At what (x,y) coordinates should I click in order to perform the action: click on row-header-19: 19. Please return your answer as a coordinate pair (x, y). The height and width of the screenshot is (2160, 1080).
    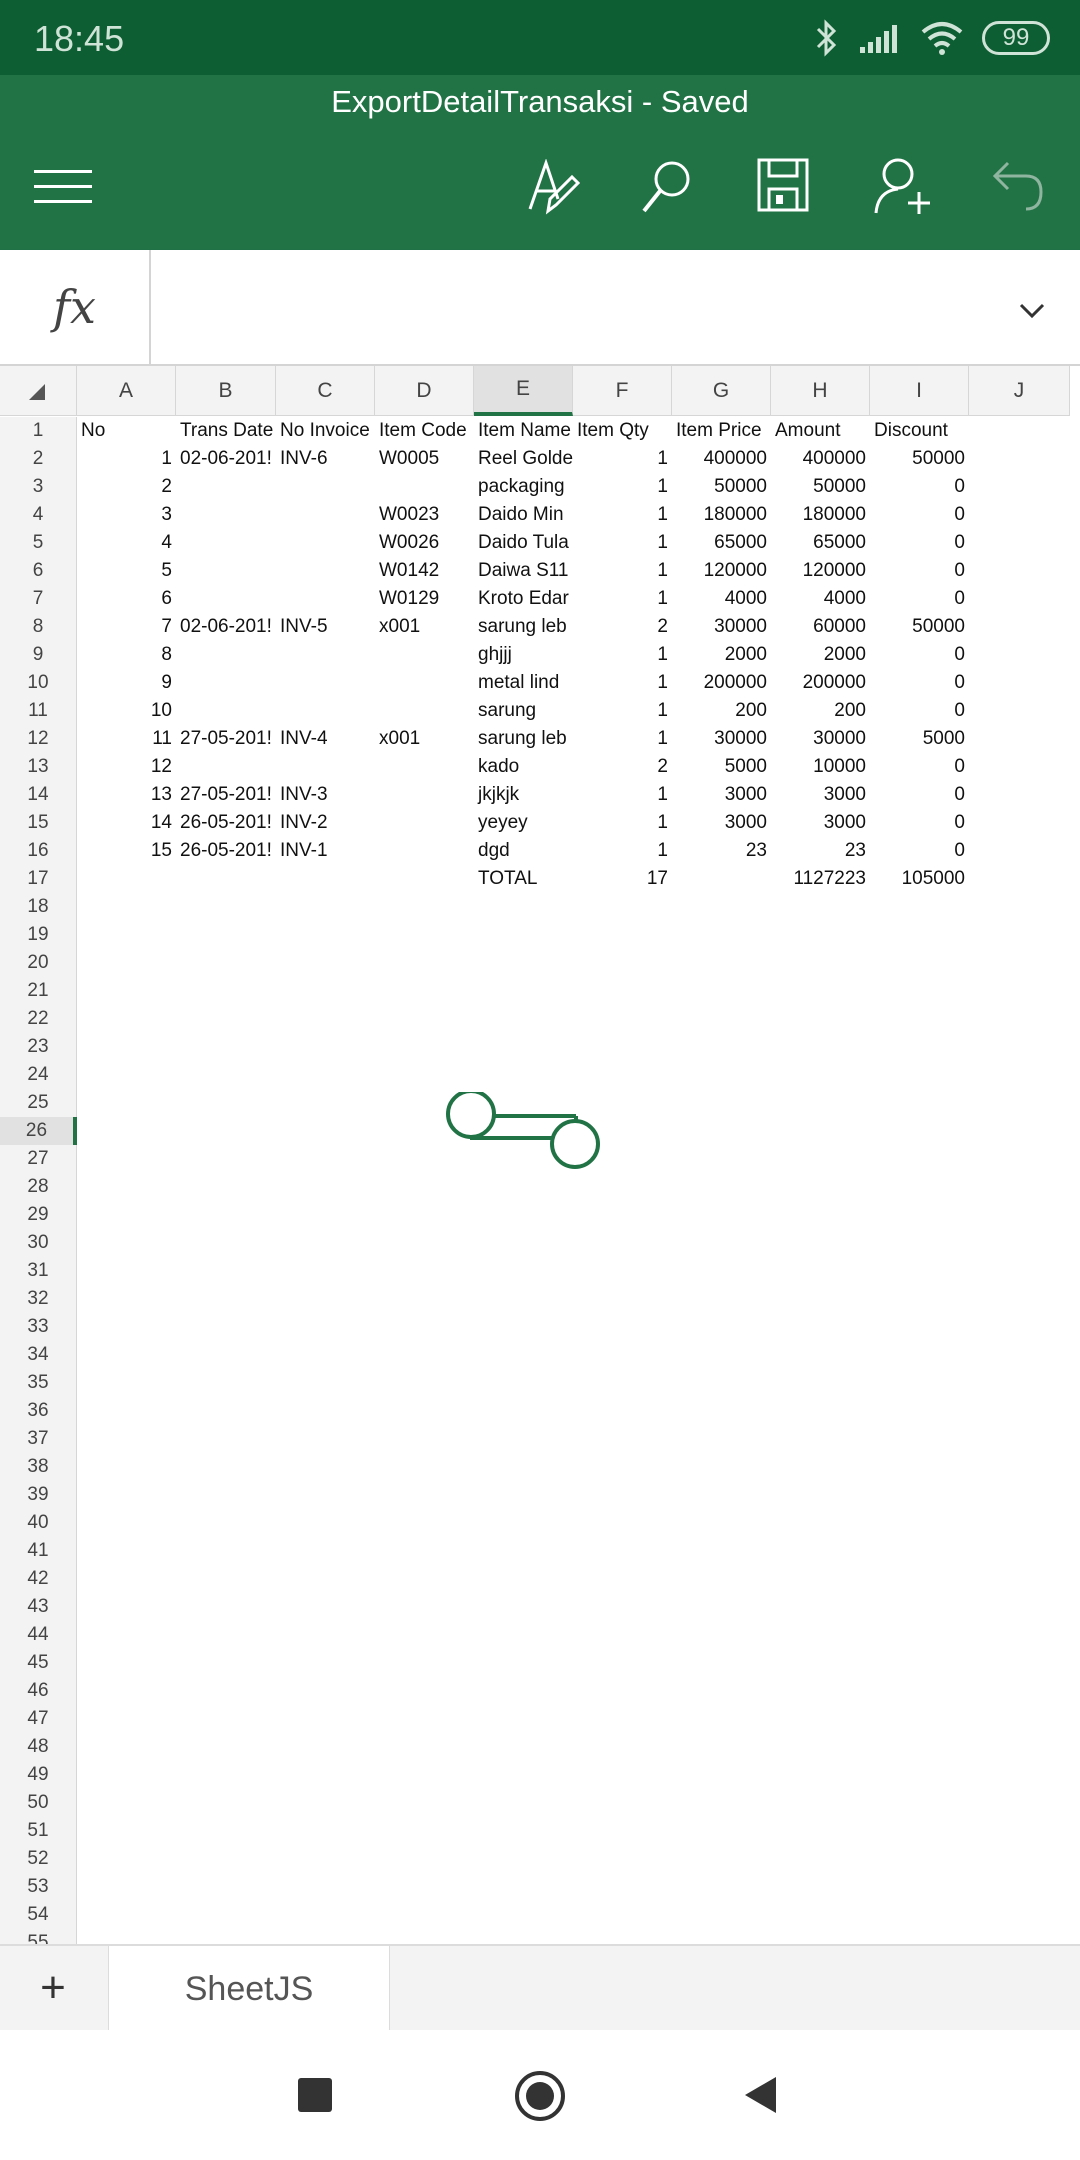
    Looking at the image, I should click on (38, 935).